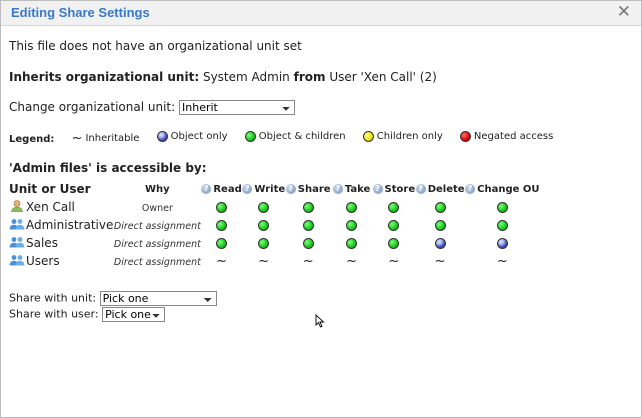 The image size is (642, 418). I want to click on why-cell: Direct assignment, so click(157, 261).